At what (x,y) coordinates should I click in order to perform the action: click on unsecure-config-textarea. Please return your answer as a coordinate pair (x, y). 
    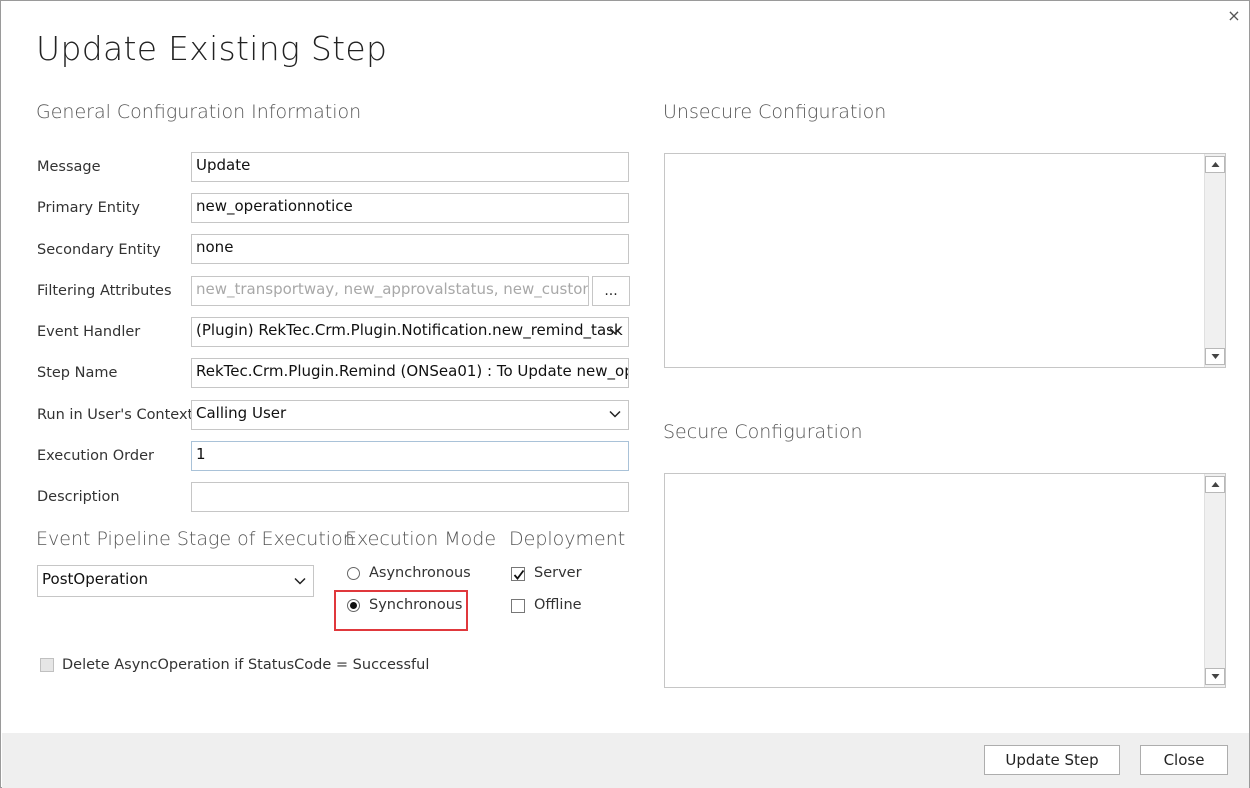
    Looking at the image, I should click on (945, 260).